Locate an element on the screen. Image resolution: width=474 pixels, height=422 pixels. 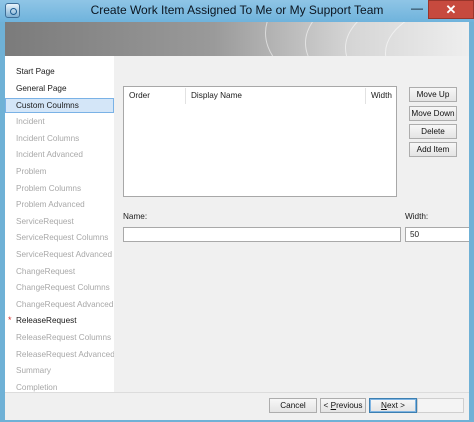
wizard-header-banner is located at coordinates (237, 39).